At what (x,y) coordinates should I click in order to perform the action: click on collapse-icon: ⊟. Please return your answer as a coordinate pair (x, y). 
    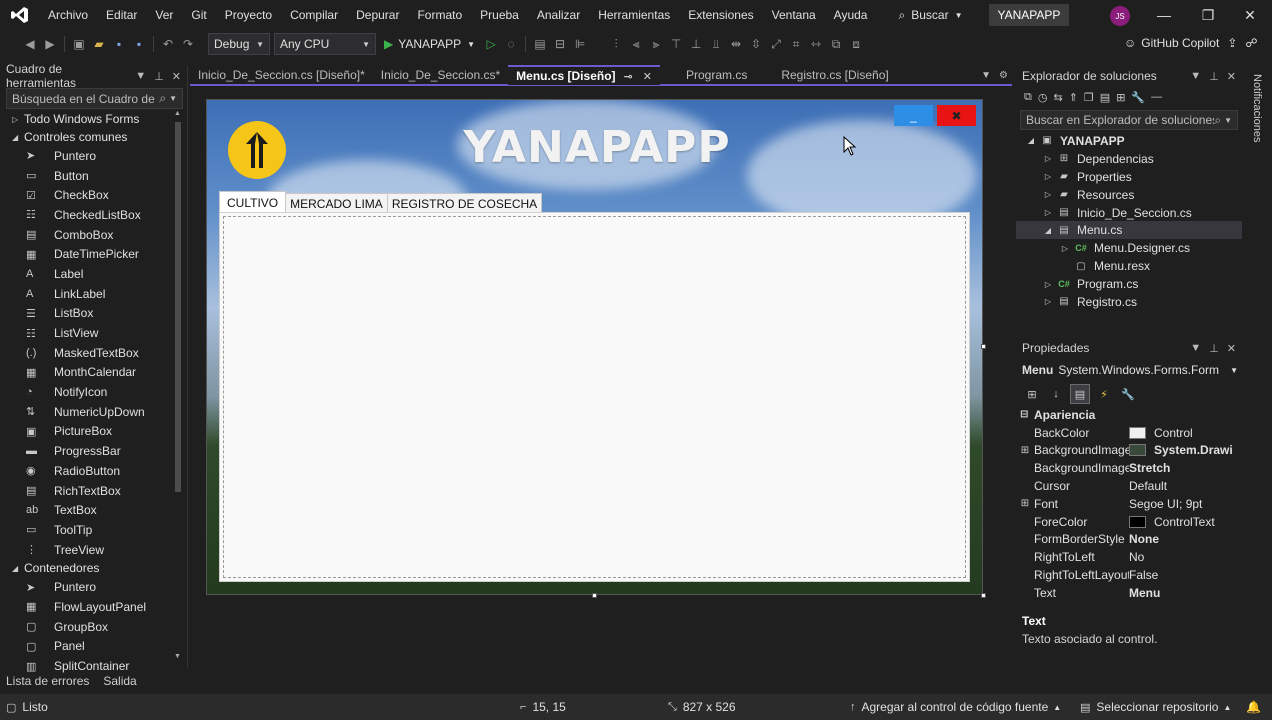
    Looking at the image, I should click on (1027, 414).